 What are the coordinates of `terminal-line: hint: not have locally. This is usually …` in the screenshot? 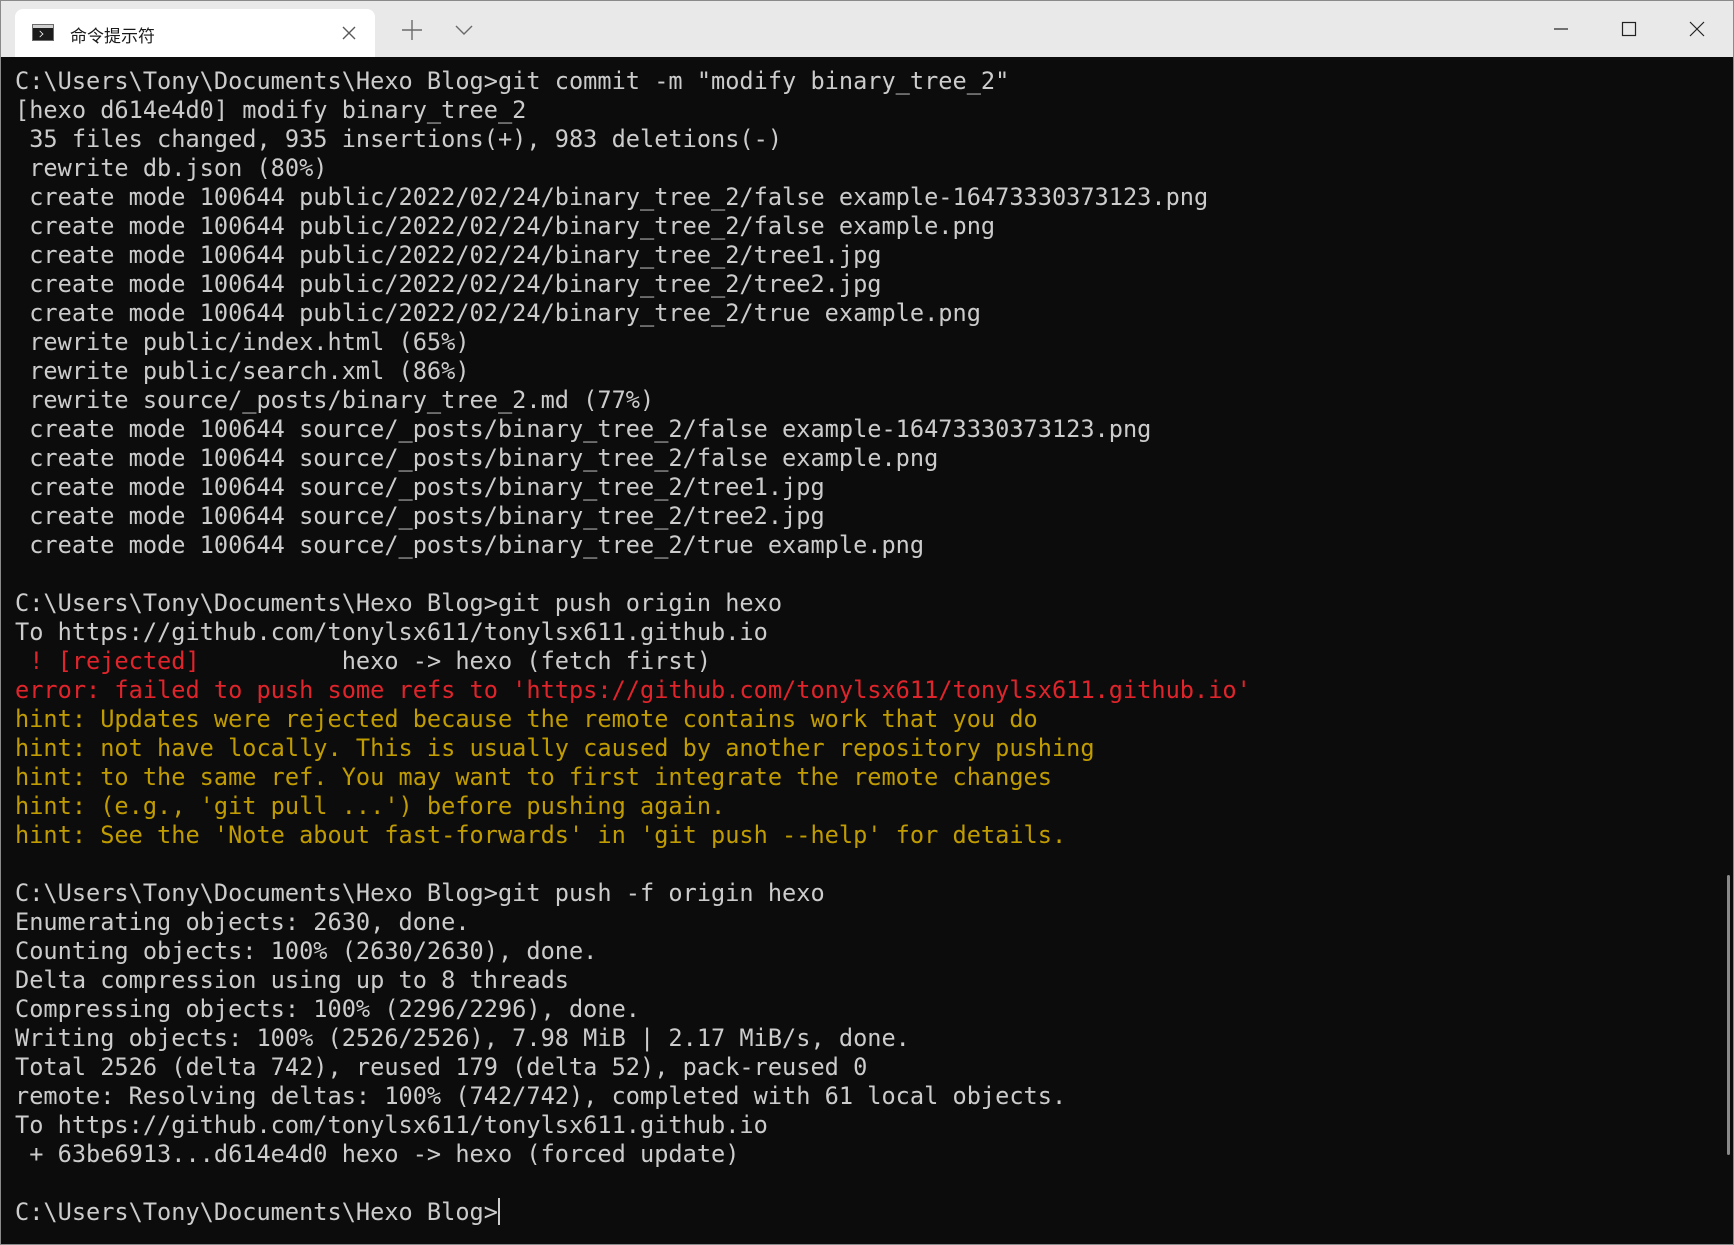 It's located at (555, 748).